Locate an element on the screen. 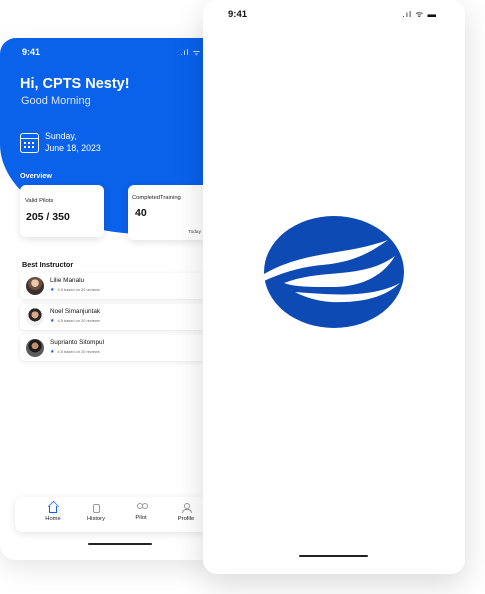 This screenshot has width=485, height=594. instructor-name: Lilie Manalu is located at coordinates (67, 280).